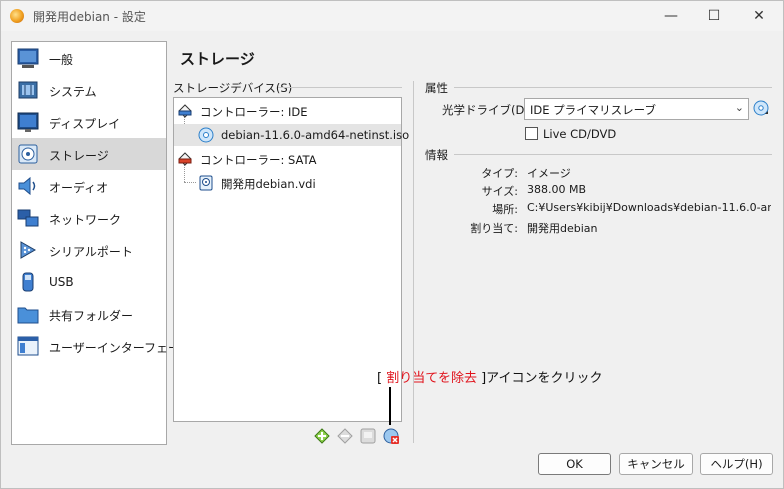 Image resolution: width=784 pixels, height=489 pixels. What do you see at coordinates (549, 173) in the screenshot?
I see `info-row-value: イメージ` at bounding box center [549, 173].